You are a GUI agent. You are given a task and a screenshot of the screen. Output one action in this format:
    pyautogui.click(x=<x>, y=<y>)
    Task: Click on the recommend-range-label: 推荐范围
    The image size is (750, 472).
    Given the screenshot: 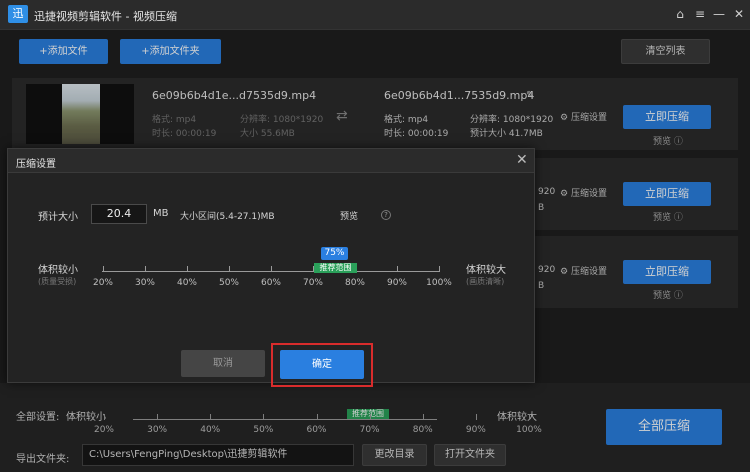 What is the action you would take?
    pyautogui.click(x=335, y=268)
    